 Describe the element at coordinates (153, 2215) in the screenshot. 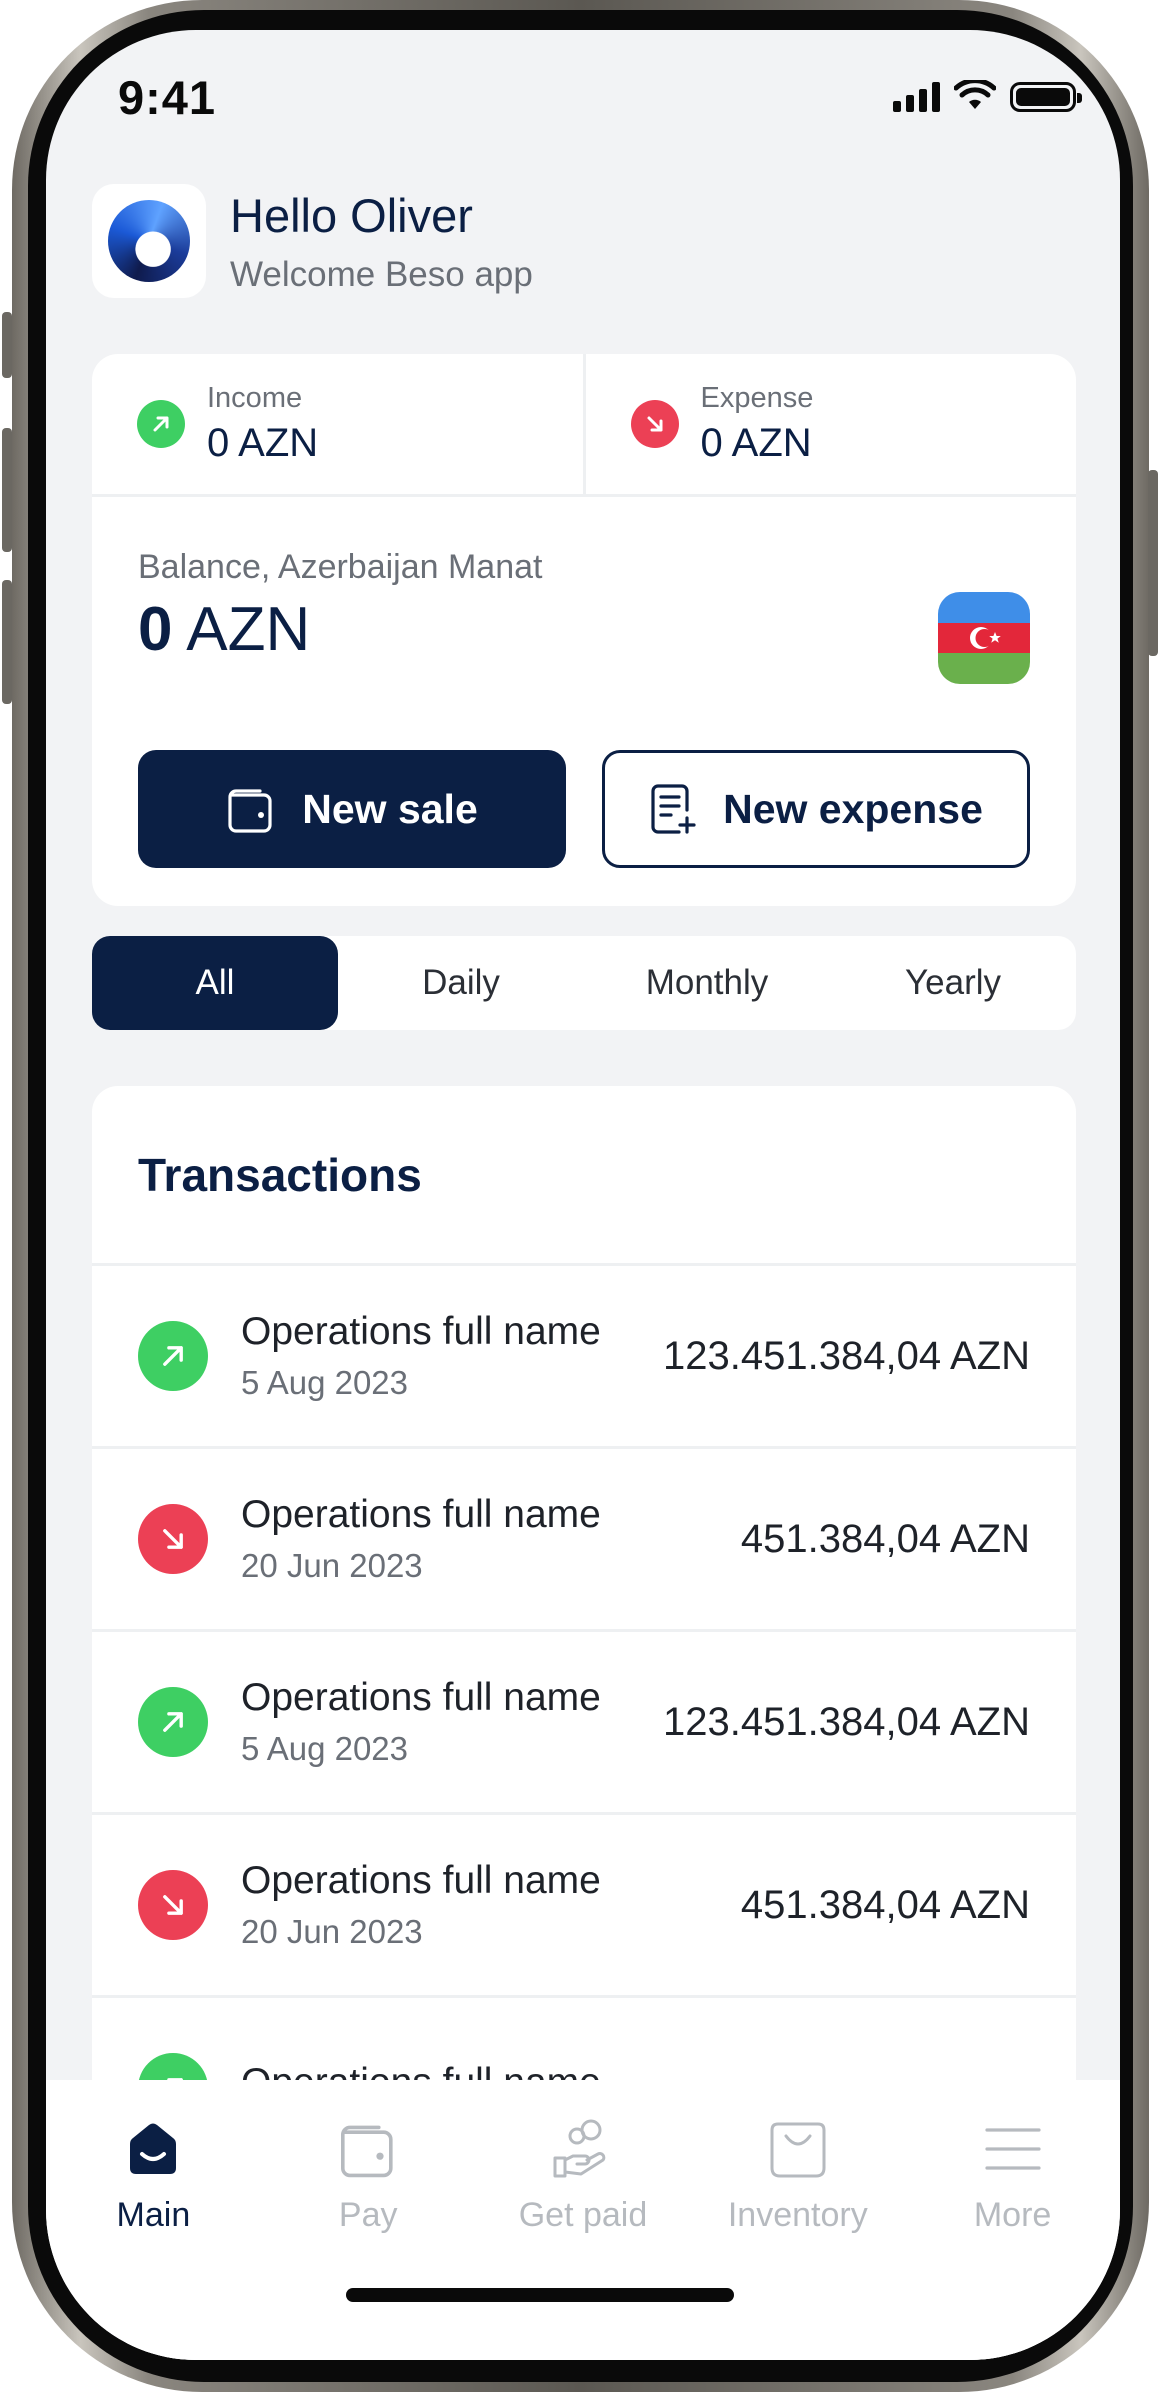

I see `nav-label-main: Main` at that location.